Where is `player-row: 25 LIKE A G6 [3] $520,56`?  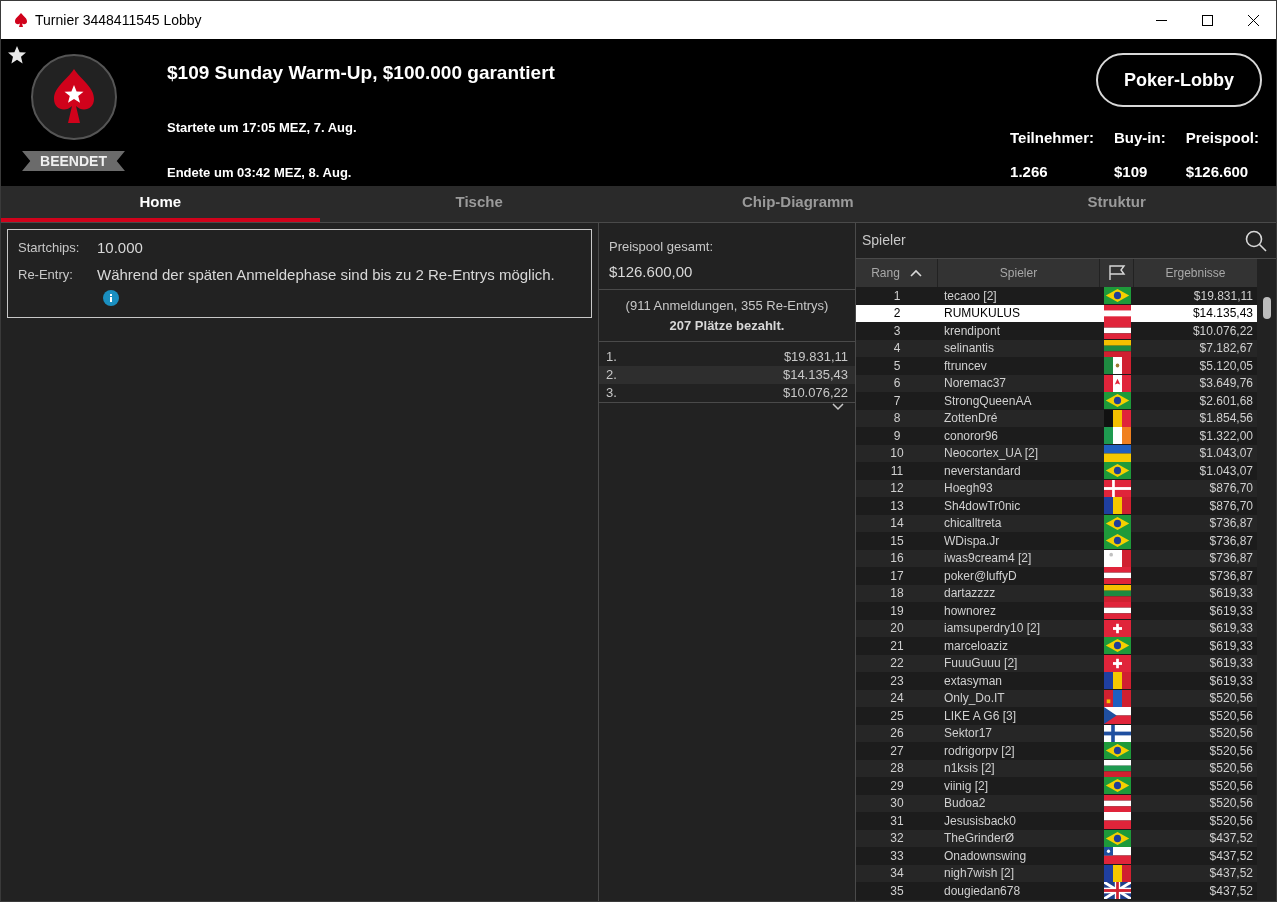
player-row: 25 LIKE A G6 [3] $520,56 is located at coordinates (1056, 716).